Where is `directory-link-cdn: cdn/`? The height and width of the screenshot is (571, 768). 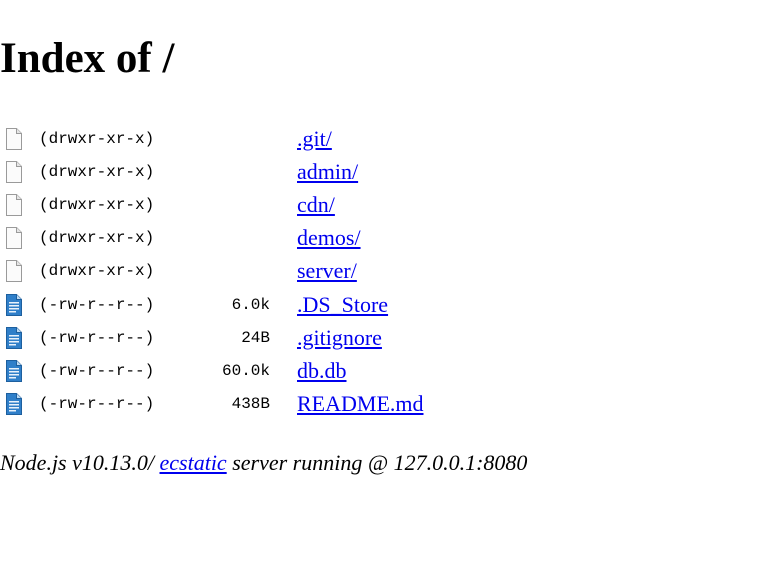 directory-link-cdn: cdn/ is located at coordinates (316, 204).